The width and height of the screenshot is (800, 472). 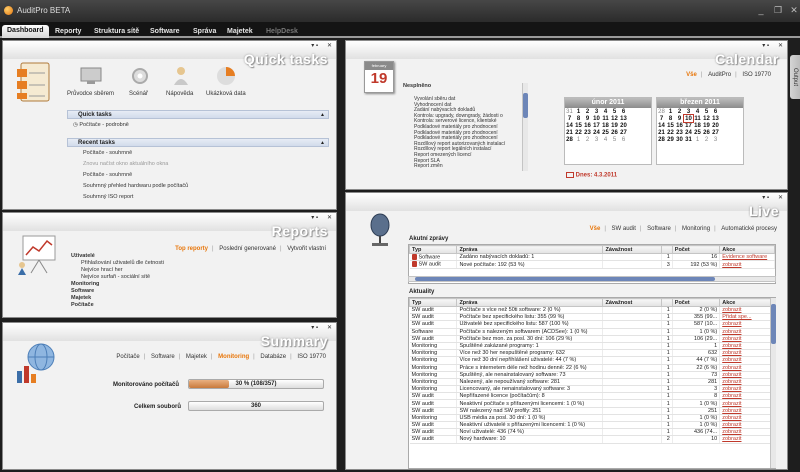 What do you see at coordinates (688, 111) in the screenshot?
I see `calendar-day: 3` at bounding box center [688, 111].